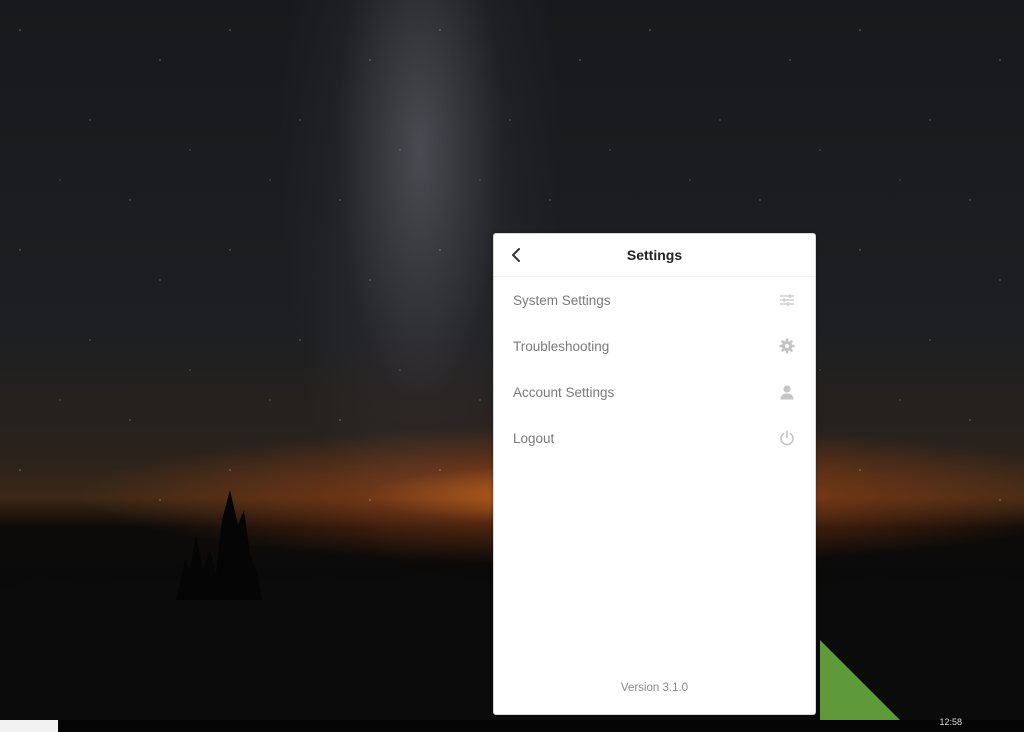 The image size is (1024, 732). Describe the element at coordinates (29, 726) in the screenshot. I see `taskbar-search-box` at that location.